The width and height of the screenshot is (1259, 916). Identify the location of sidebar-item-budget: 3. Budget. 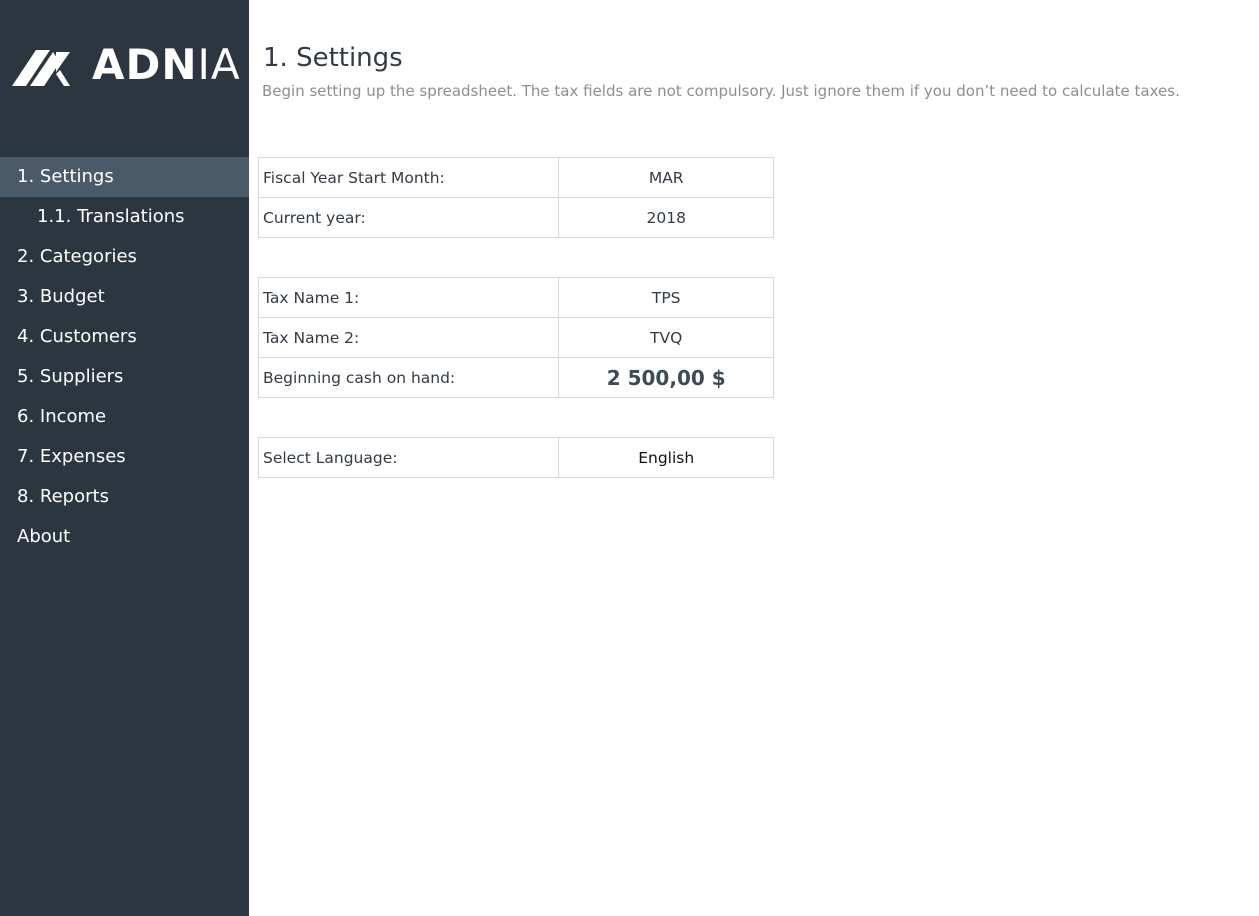
(124, 297).